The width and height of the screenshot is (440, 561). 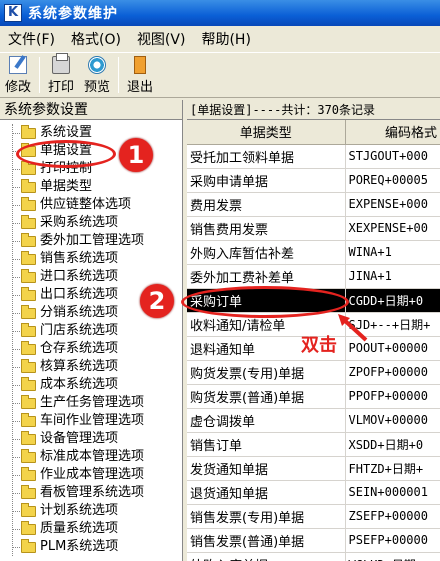 What do you see at coordinates (392, 180) in the screenshot?
I see `cell-code-format: POREQ+00005` at bounding box center [392, 180].